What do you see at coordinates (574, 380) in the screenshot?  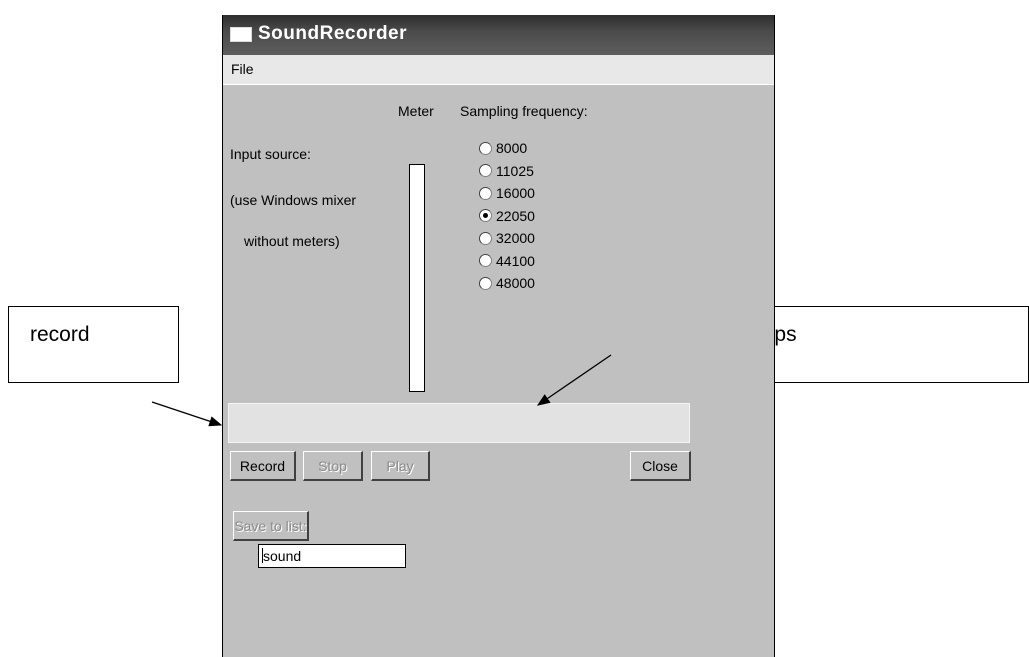 I see `time-bar-arrow` at bounding box center [574, 380].